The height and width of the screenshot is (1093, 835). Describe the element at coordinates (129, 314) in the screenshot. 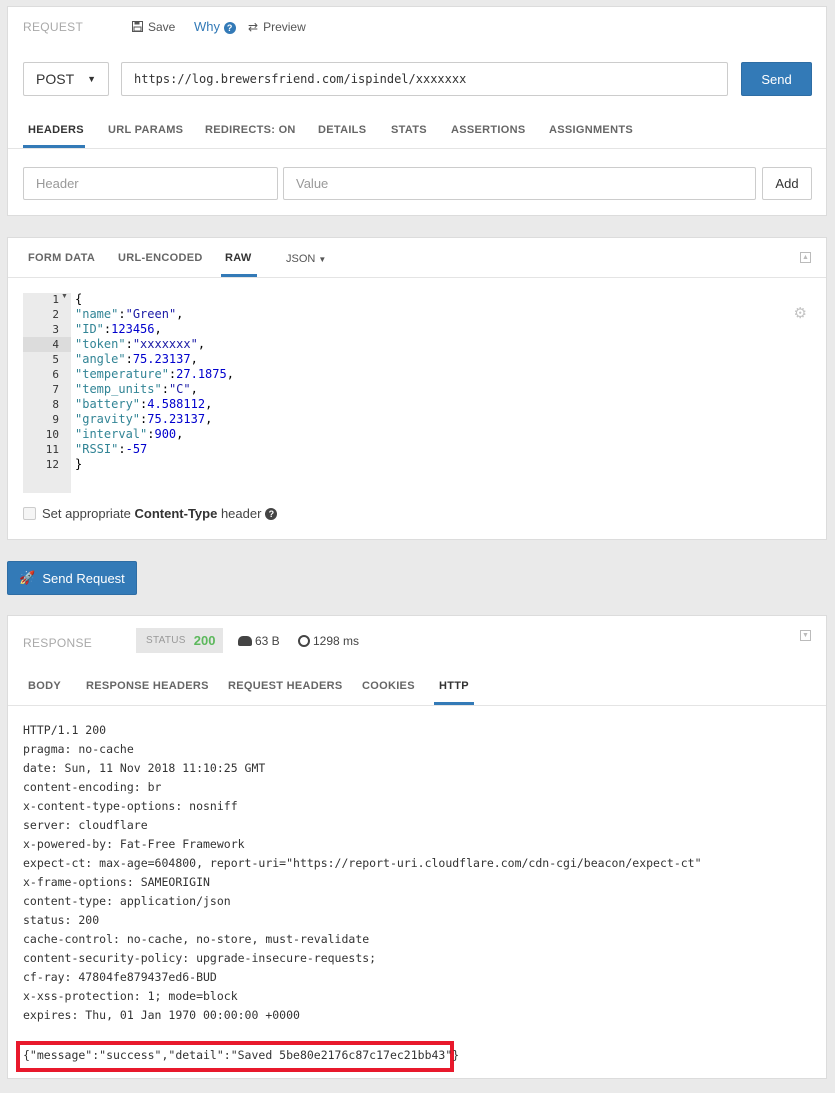

I see `code-line: "name":"Green",` at that location.